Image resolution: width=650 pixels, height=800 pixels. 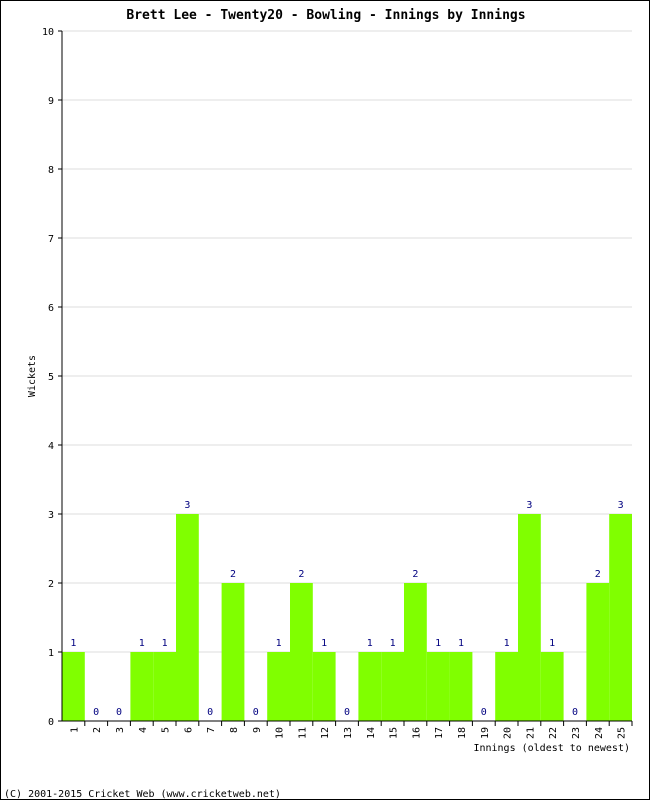 What do you see at coordinates (51, 653) in the screenshot?
I see `y-tick-label: 1` at bounding box center [51, 653].